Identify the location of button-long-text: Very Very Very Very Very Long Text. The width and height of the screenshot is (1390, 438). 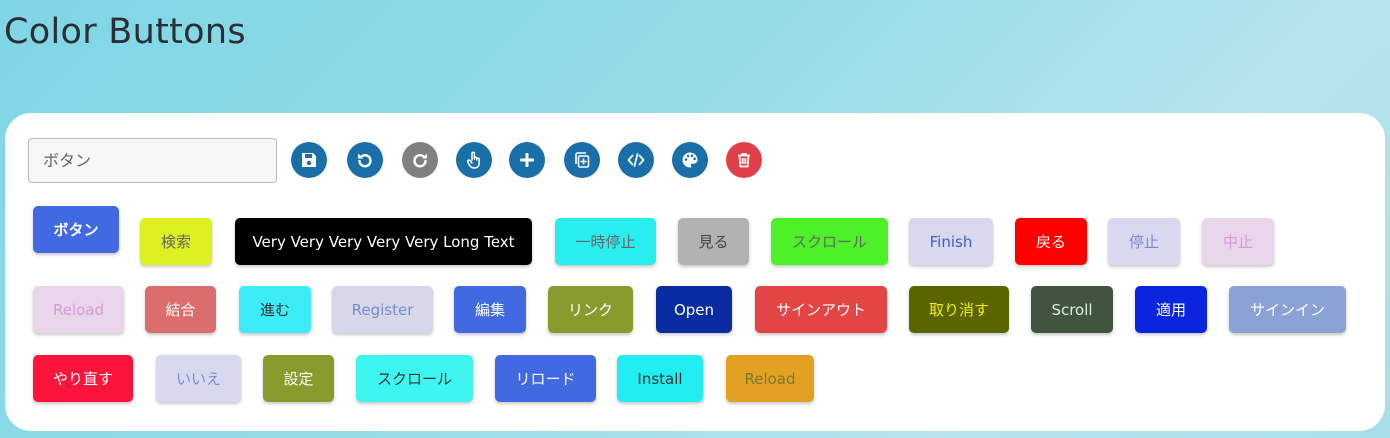
(383, 241).